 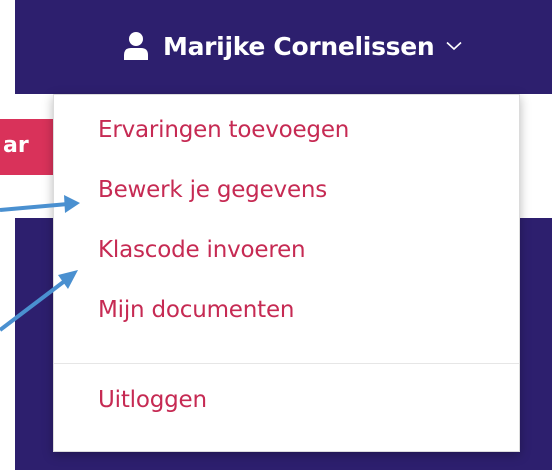 What do you see at coordinates (202, 257) in the screenshot?
I see `menu-item-enter-class-code: Klascode invoeren` at bounding box center [202, 257].